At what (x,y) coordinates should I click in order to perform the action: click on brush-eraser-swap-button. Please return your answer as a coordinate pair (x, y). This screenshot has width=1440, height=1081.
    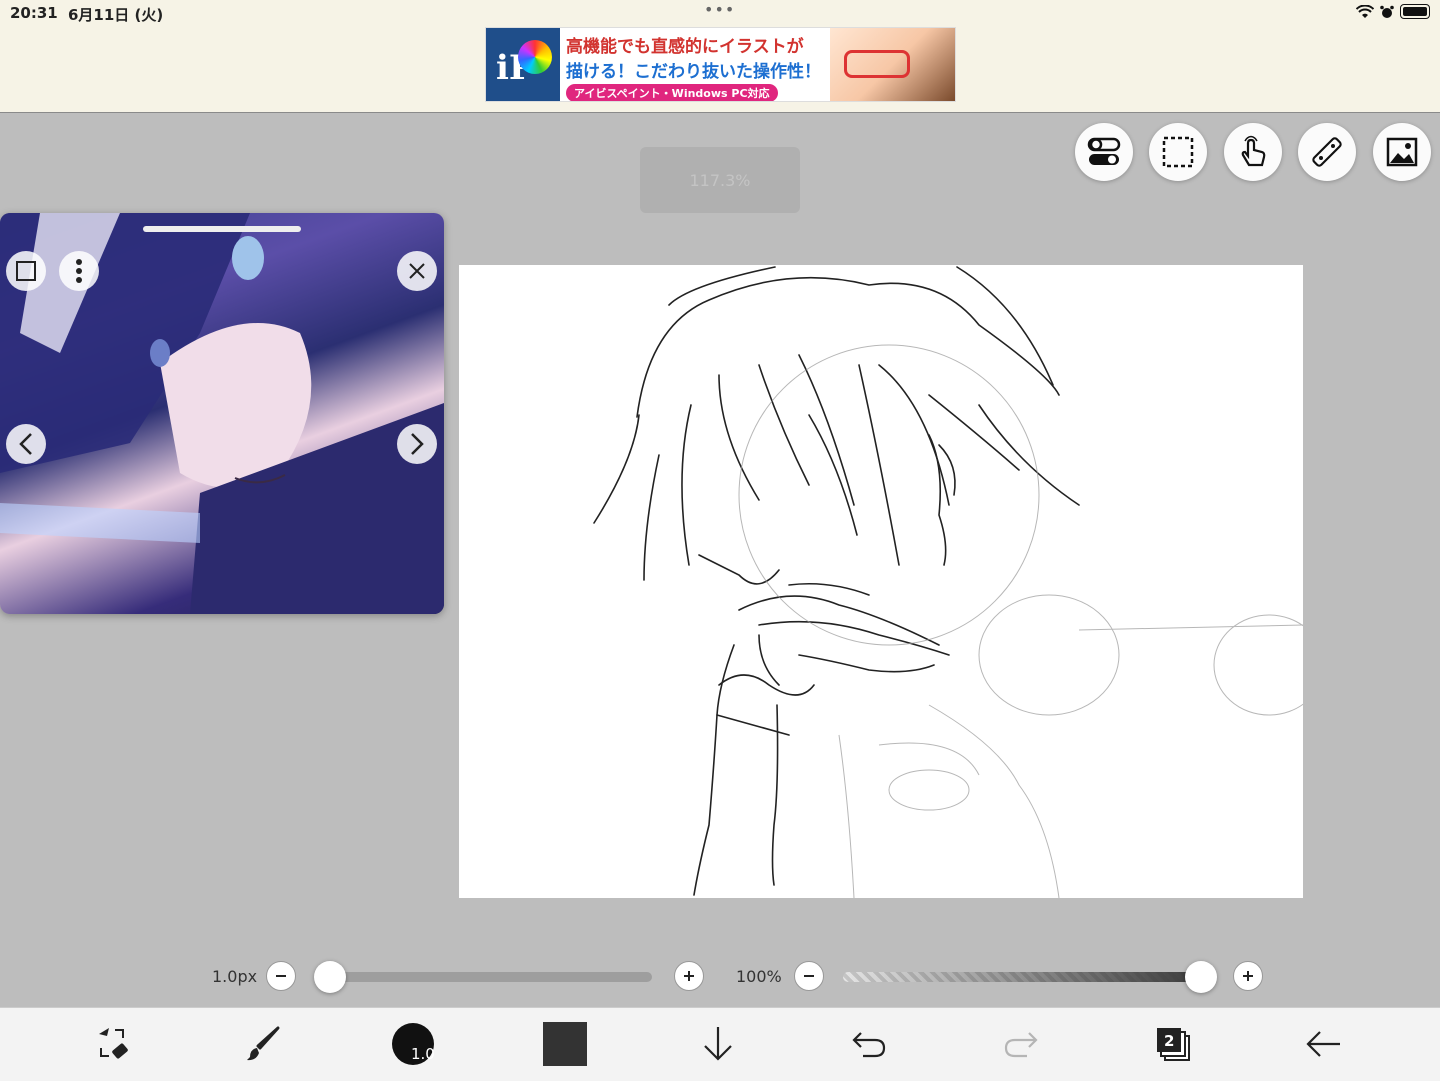
    Looking at the image, I should click on (113, 1044).